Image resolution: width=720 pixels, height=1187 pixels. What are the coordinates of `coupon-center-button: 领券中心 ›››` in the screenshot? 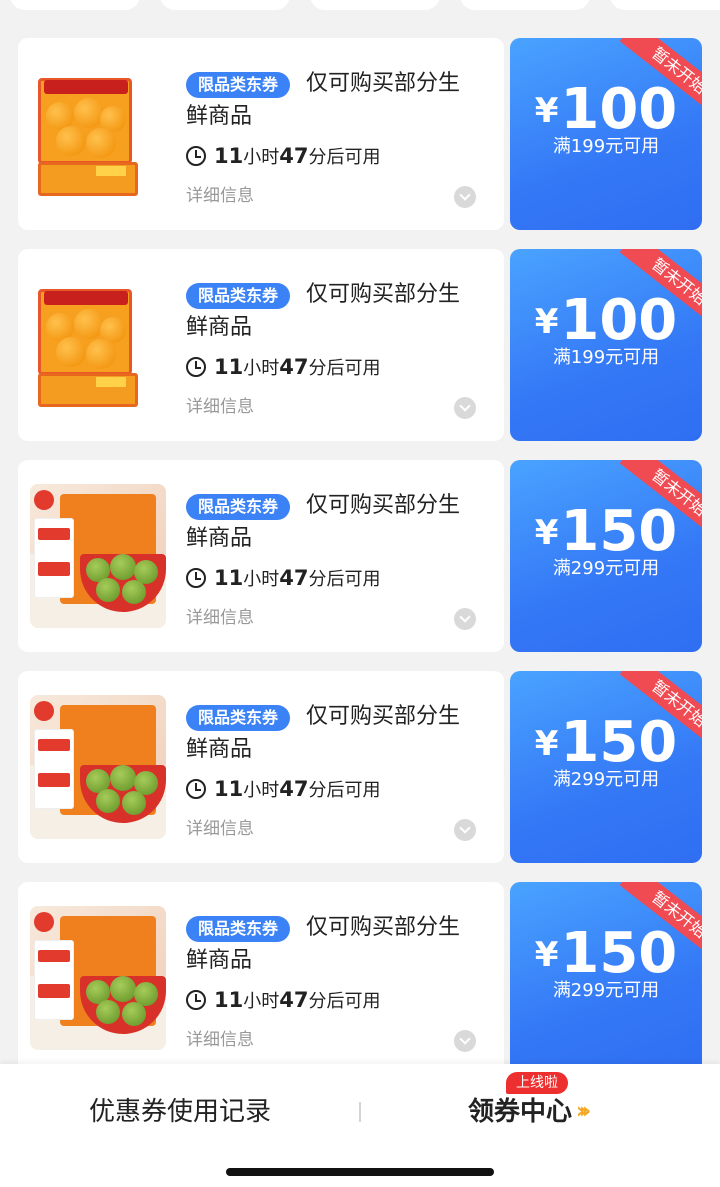 It's located at (529, 1112).